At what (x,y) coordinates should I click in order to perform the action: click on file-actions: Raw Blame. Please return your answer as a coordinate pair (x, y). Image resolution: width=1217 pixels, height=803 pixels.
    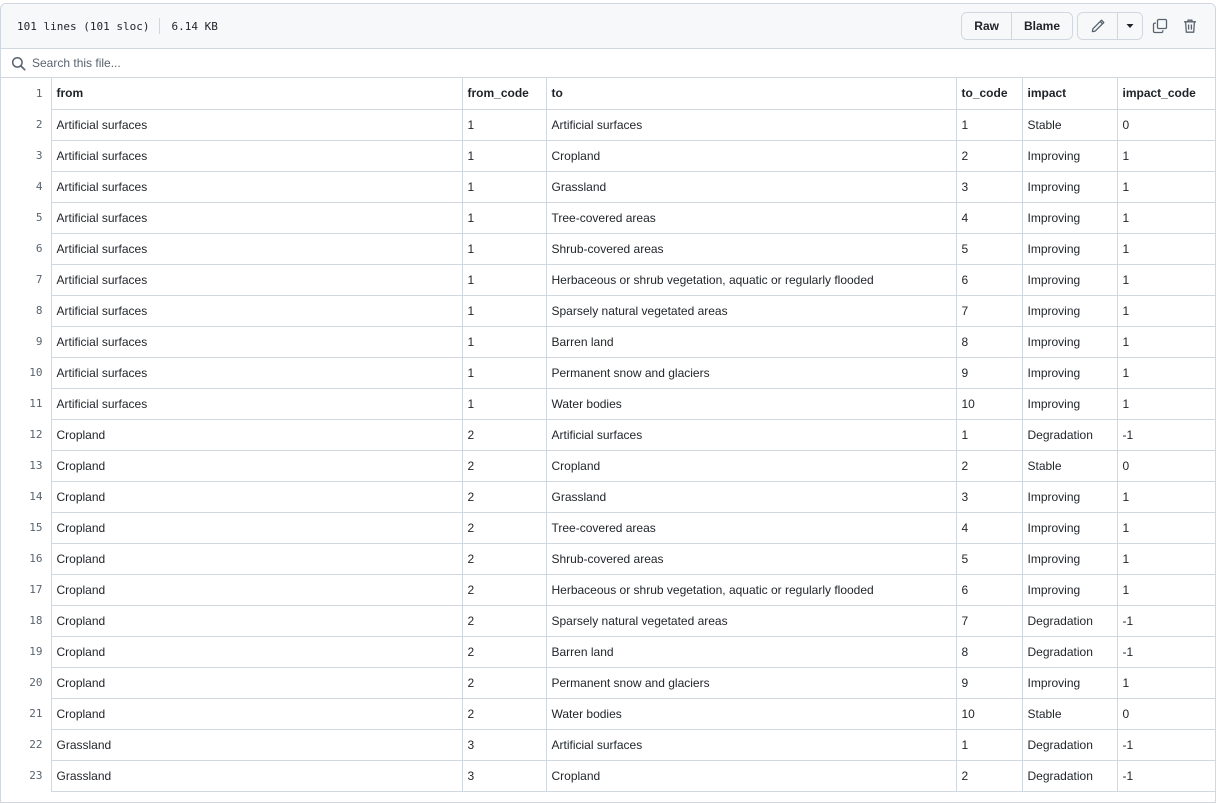
    Looking at the image, I should click on (1083, 26).